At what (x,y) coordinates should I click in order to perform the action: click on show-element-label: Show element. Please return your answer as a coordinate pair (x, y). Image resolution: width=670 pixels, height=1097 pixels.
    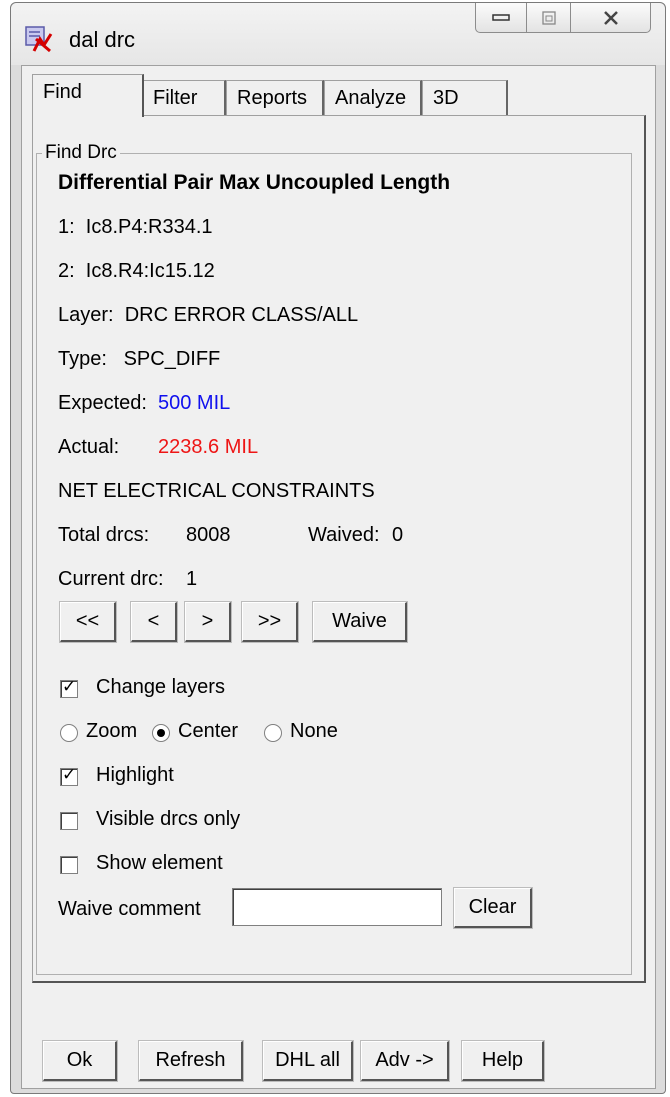
    Looking at the image, I should click on (159, 863).